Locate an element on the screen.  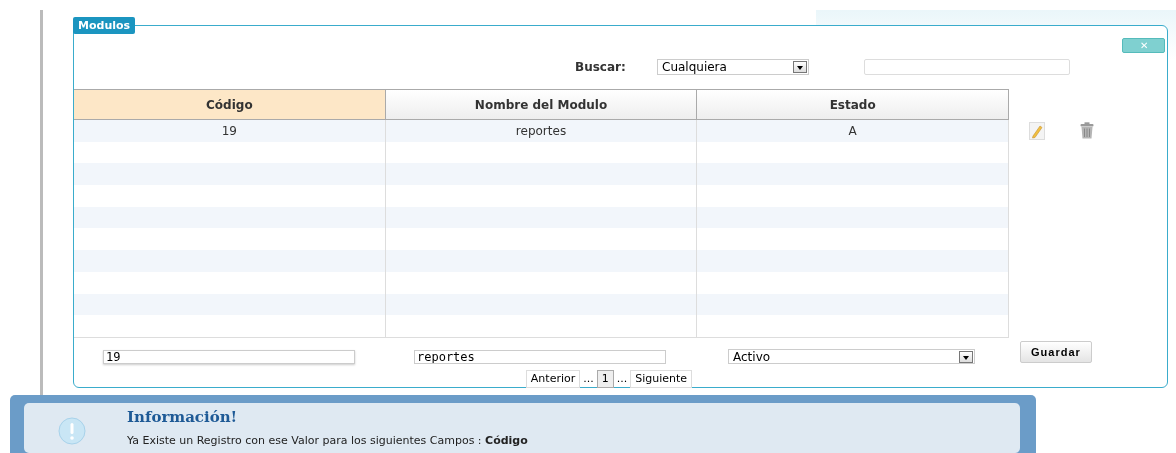
column-header: Nombre del Modulo is located at coordinates (541, 104).